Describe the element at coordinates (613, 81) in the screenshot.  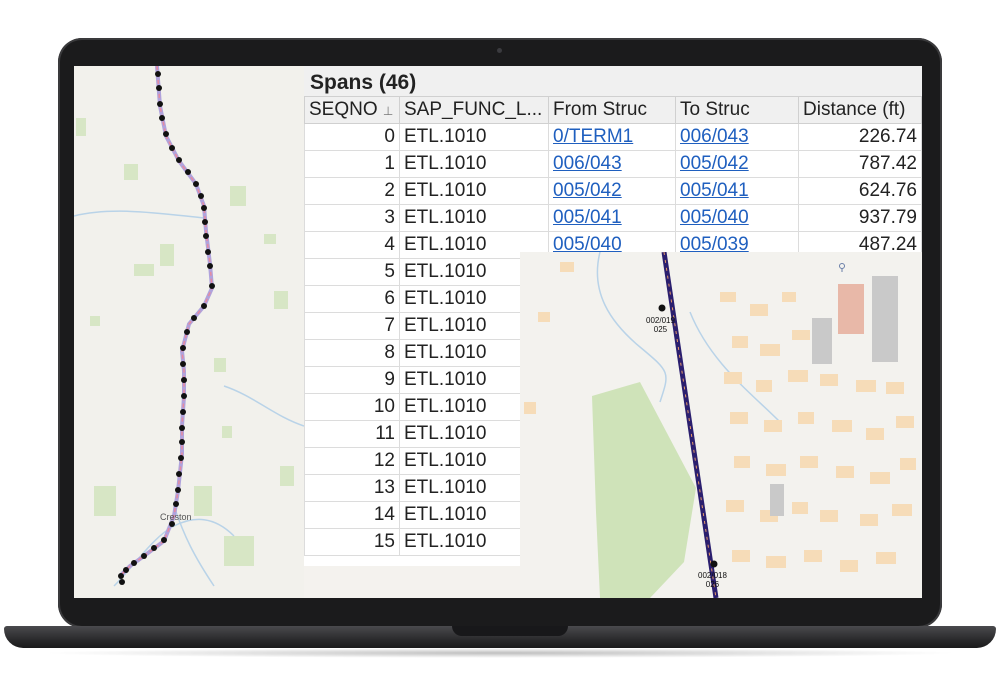
I see `table-title: Spans (46)` at that location.